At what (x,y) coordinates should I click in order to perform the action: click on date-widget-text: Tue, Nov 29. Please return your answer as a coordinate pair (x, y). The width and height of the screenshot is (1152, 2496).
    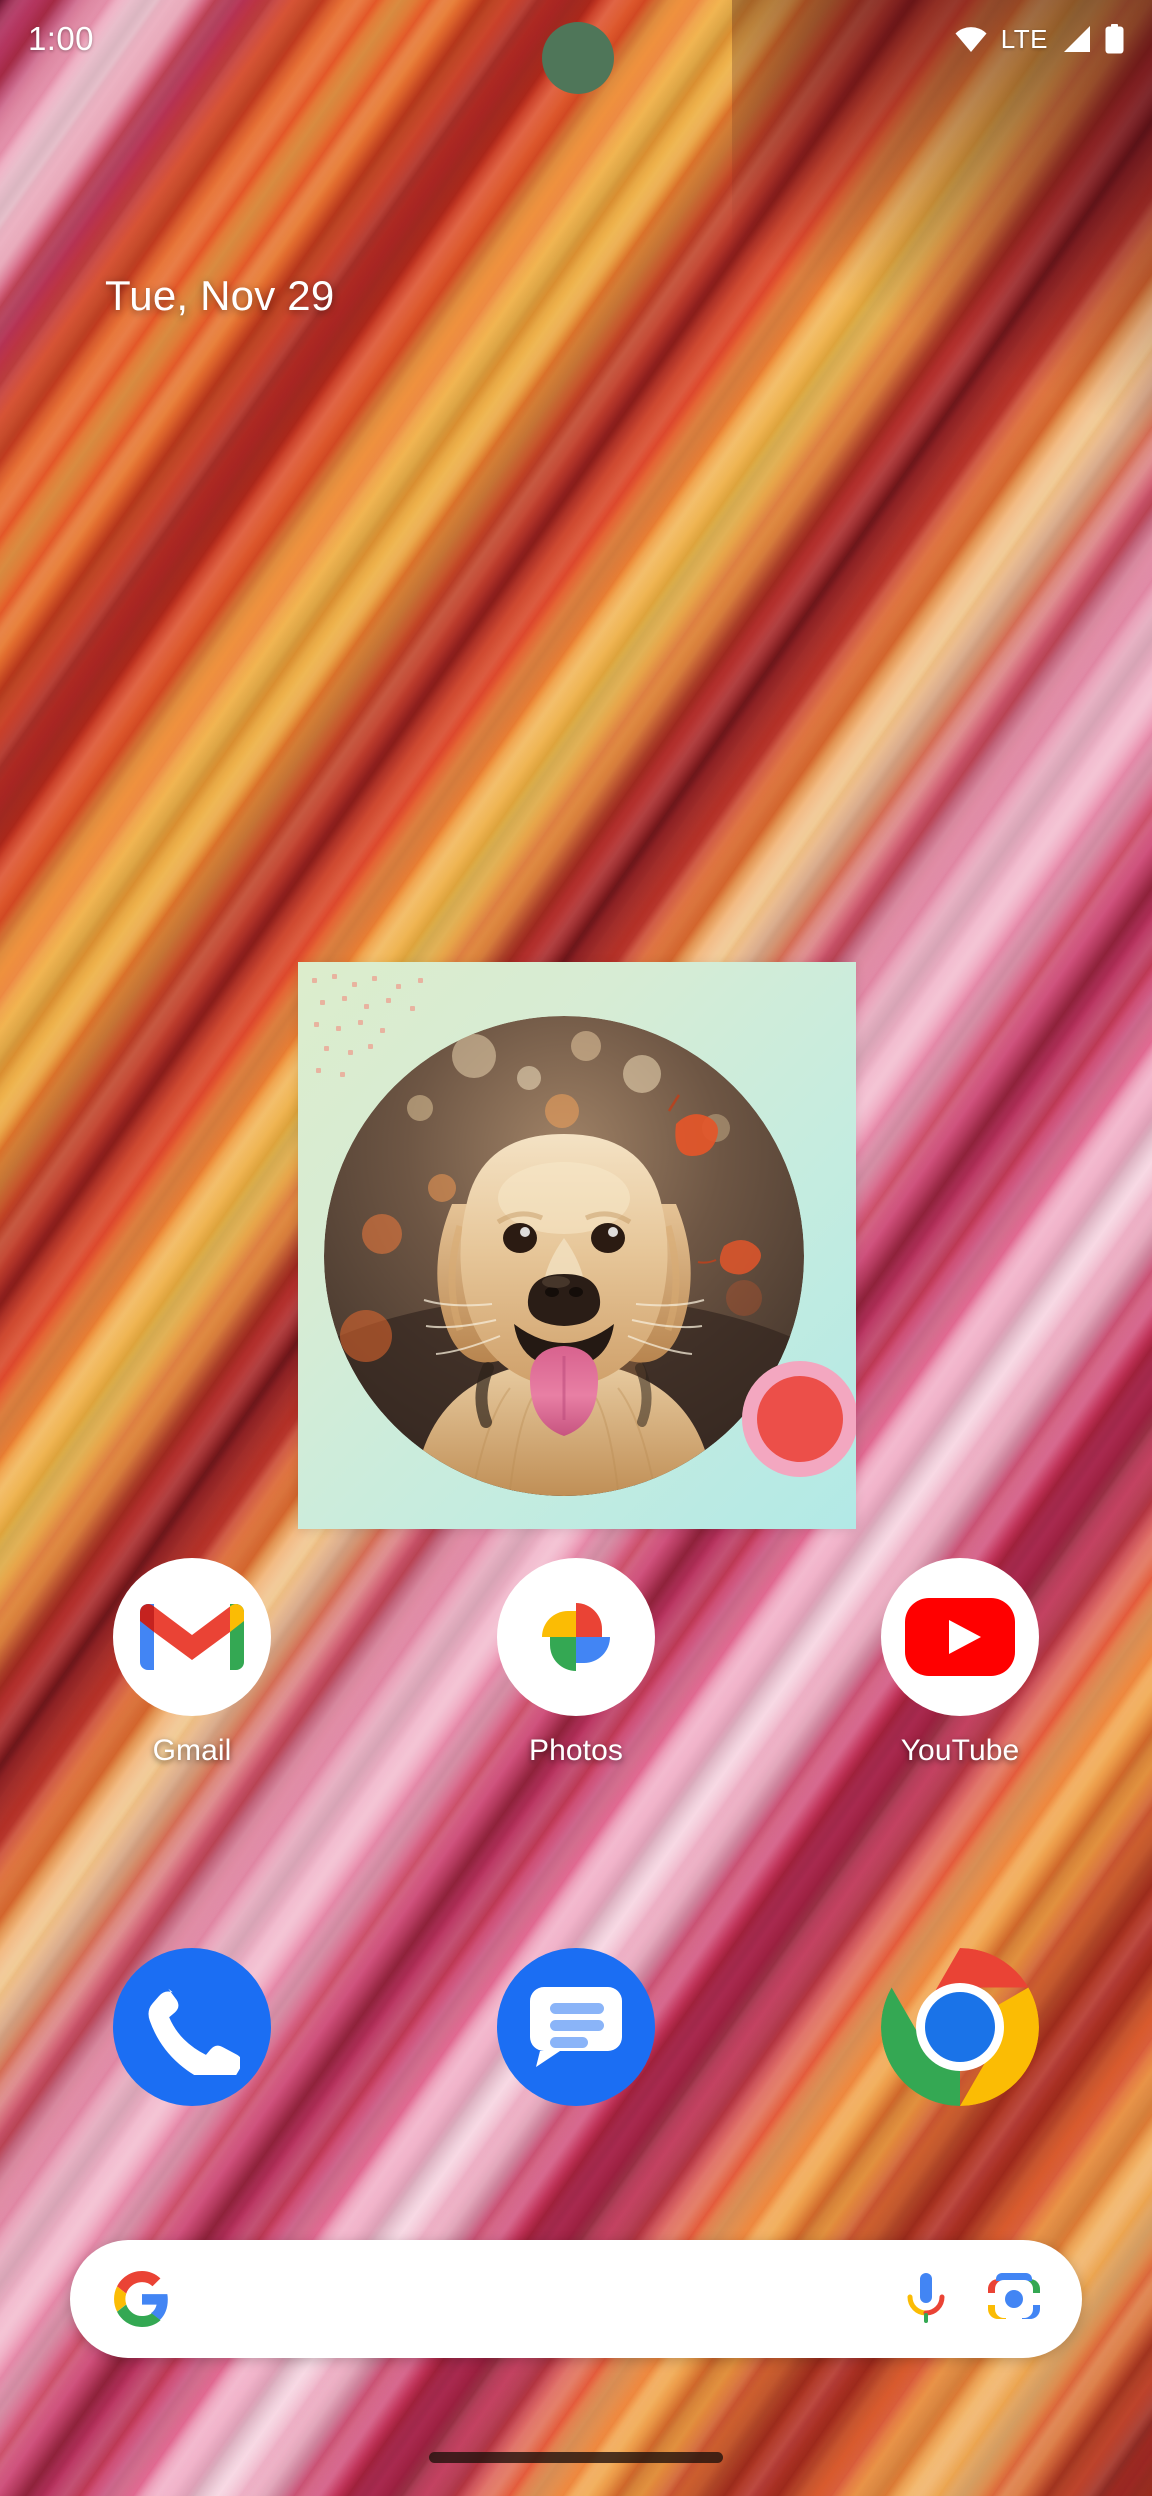
    Looking at the image, I should click on (220, 295).